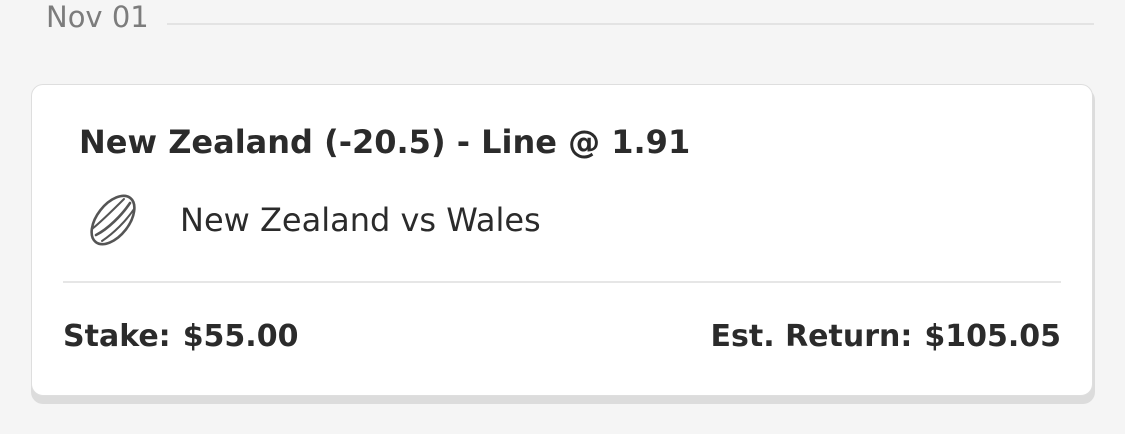 The image size is (1125, 434). Describe the element at coordinates (97, 17) in the screenshot. I see `date-label: Nov 01` at that location.